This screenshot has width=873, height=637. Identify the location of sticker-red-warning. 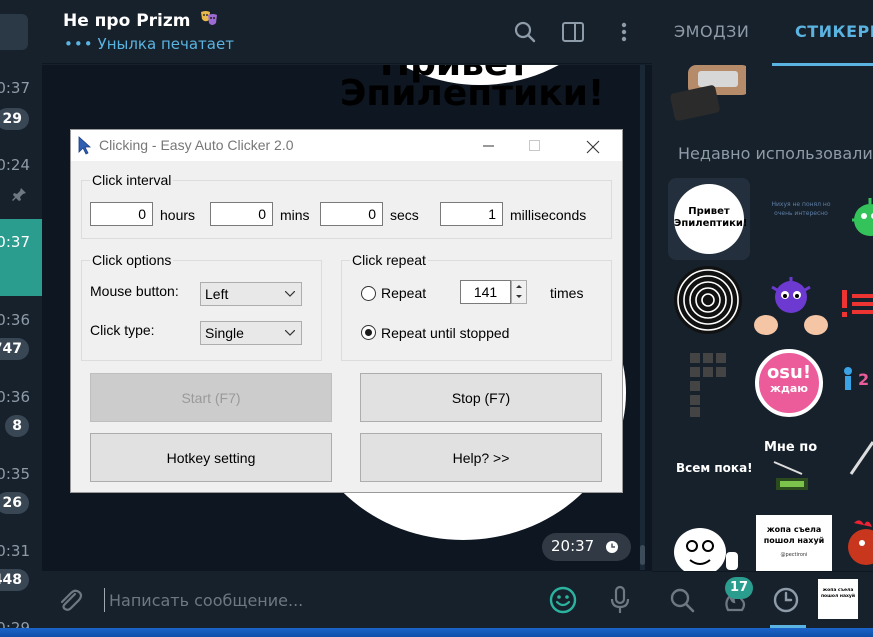
(856, 306).